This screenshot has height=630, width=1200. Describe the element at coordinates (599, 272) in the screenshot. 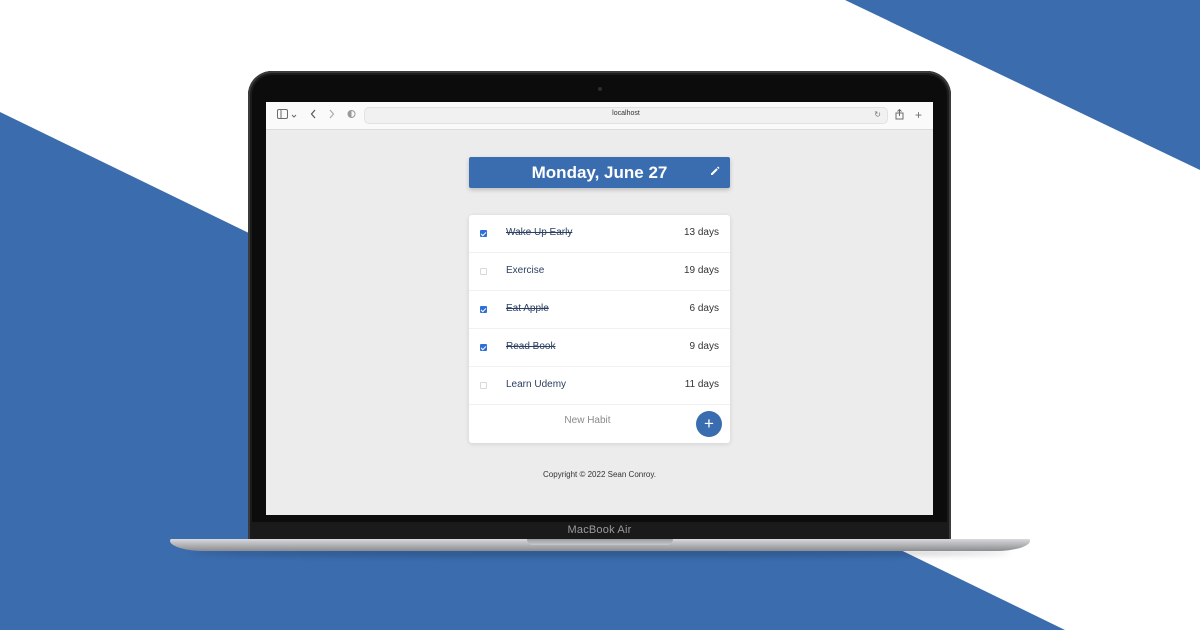

I see `habit-row: Exercise 19 days` at that location.